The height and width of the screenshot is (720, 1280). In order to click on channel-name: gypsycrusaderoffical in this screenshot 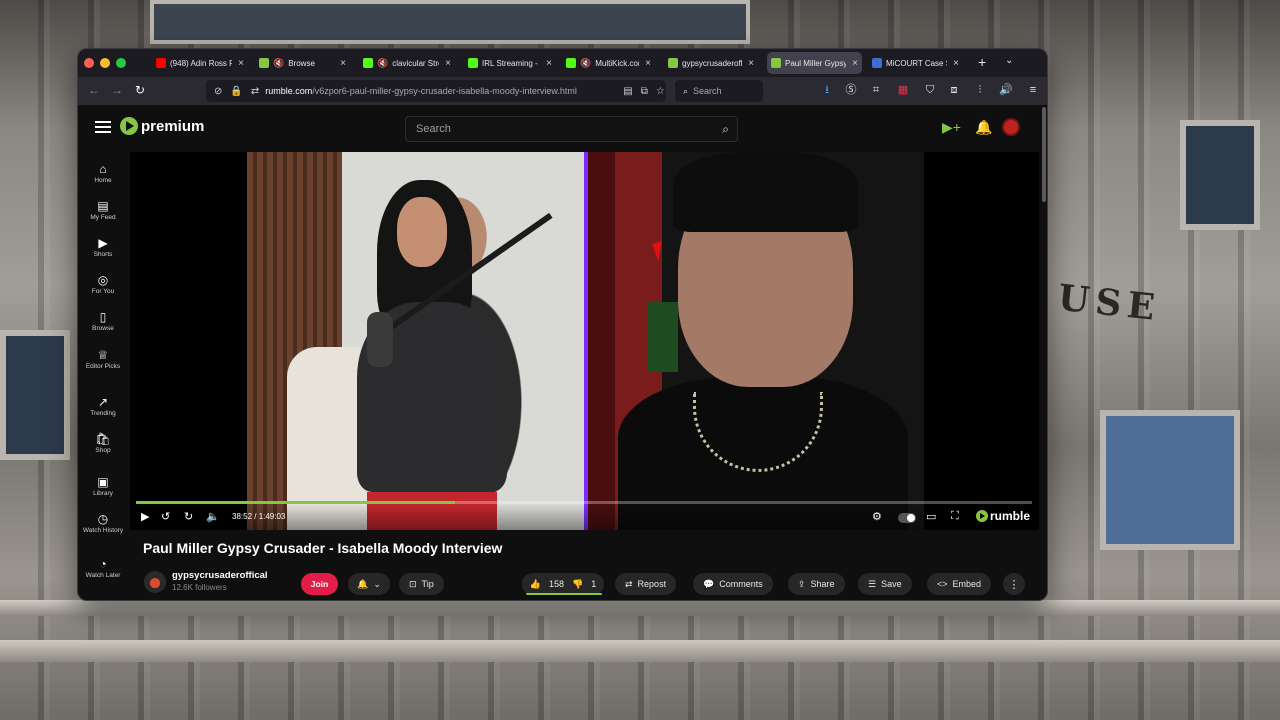, I will do `click(220, 575)`.